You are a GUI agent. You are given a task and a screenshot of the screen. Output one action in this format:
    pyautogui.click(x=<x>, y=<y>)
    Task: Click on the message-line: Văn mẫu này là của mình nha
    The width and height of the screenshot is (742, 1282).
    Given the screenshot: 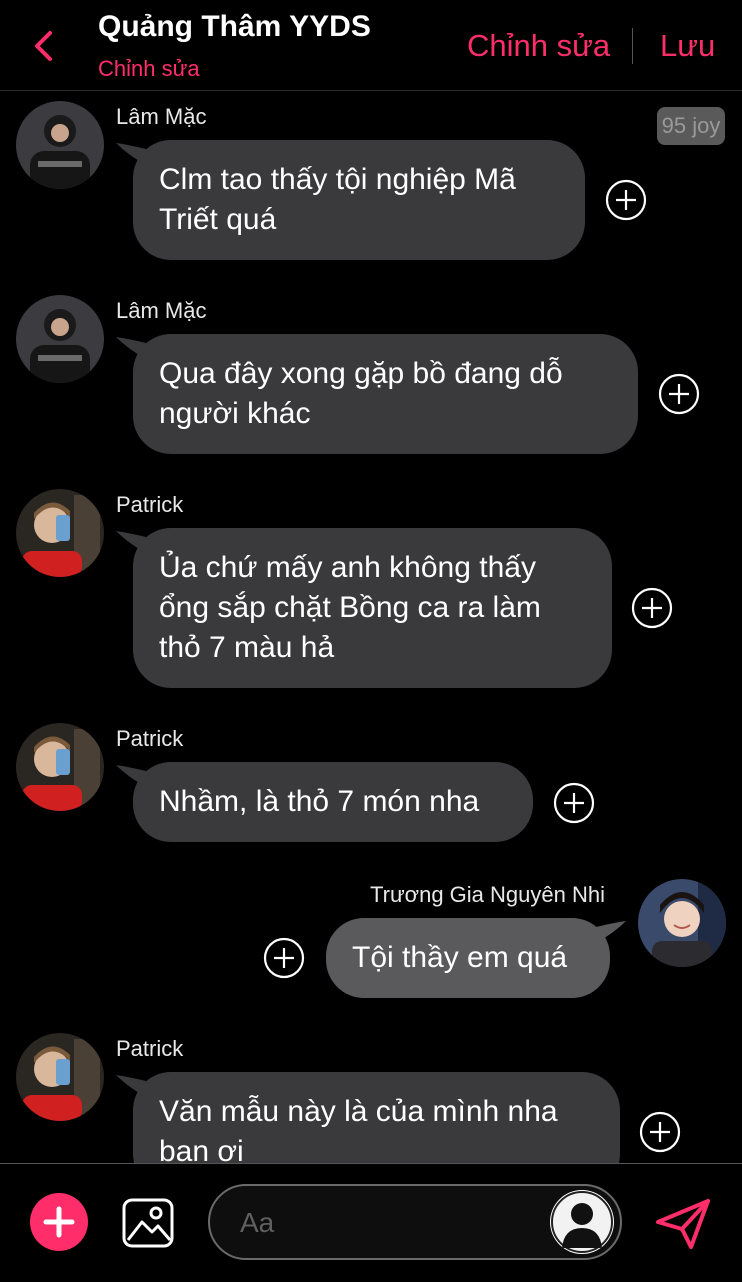 What is the action you would take?
    pyautogui.click(x=358, y=1111)
    